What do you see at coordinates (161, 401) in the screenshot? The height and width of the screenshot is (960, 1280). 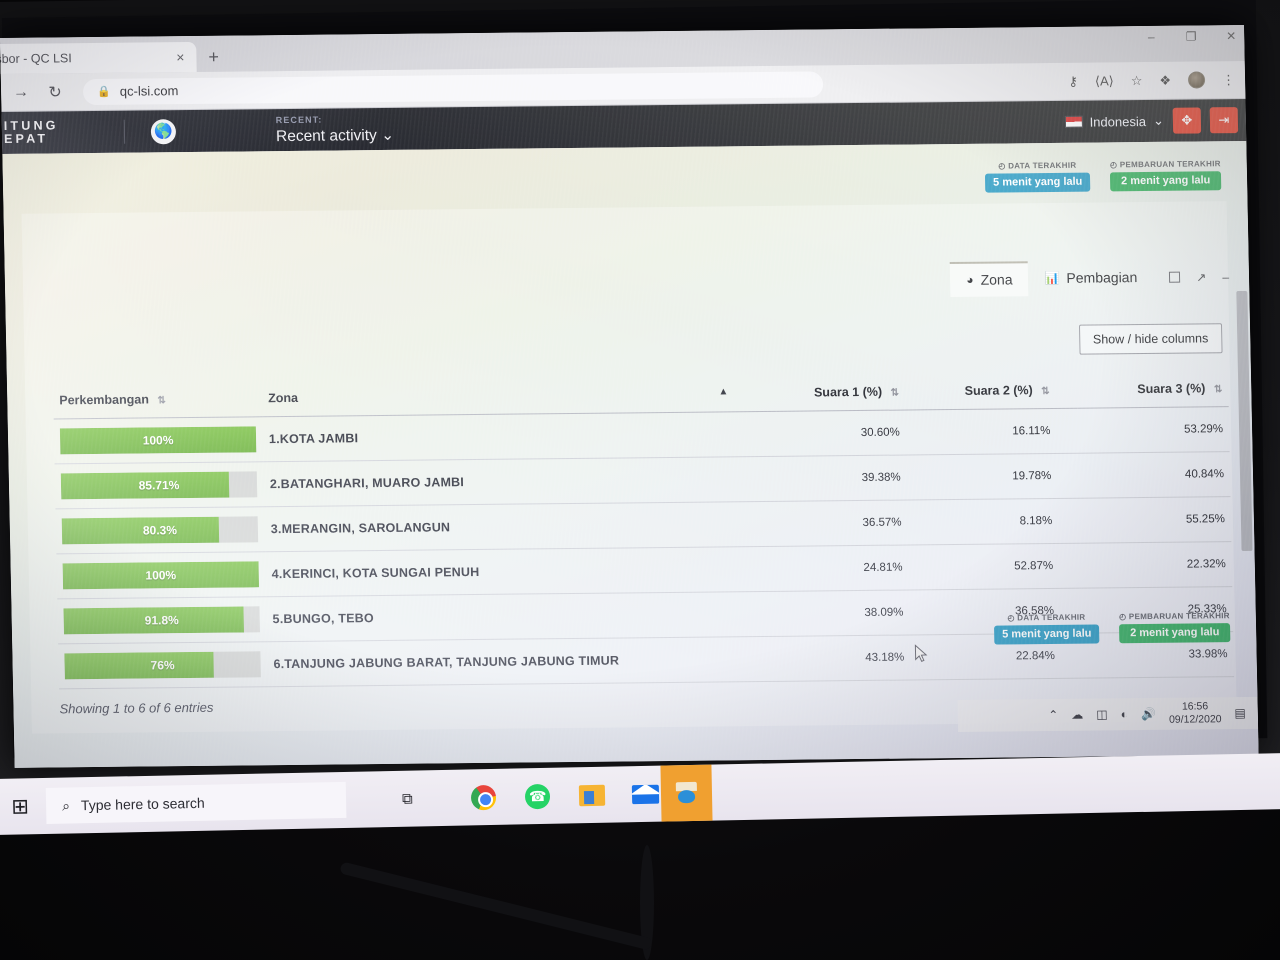 I see `sort-icon: ⇅` at bounding box center [161, 401].